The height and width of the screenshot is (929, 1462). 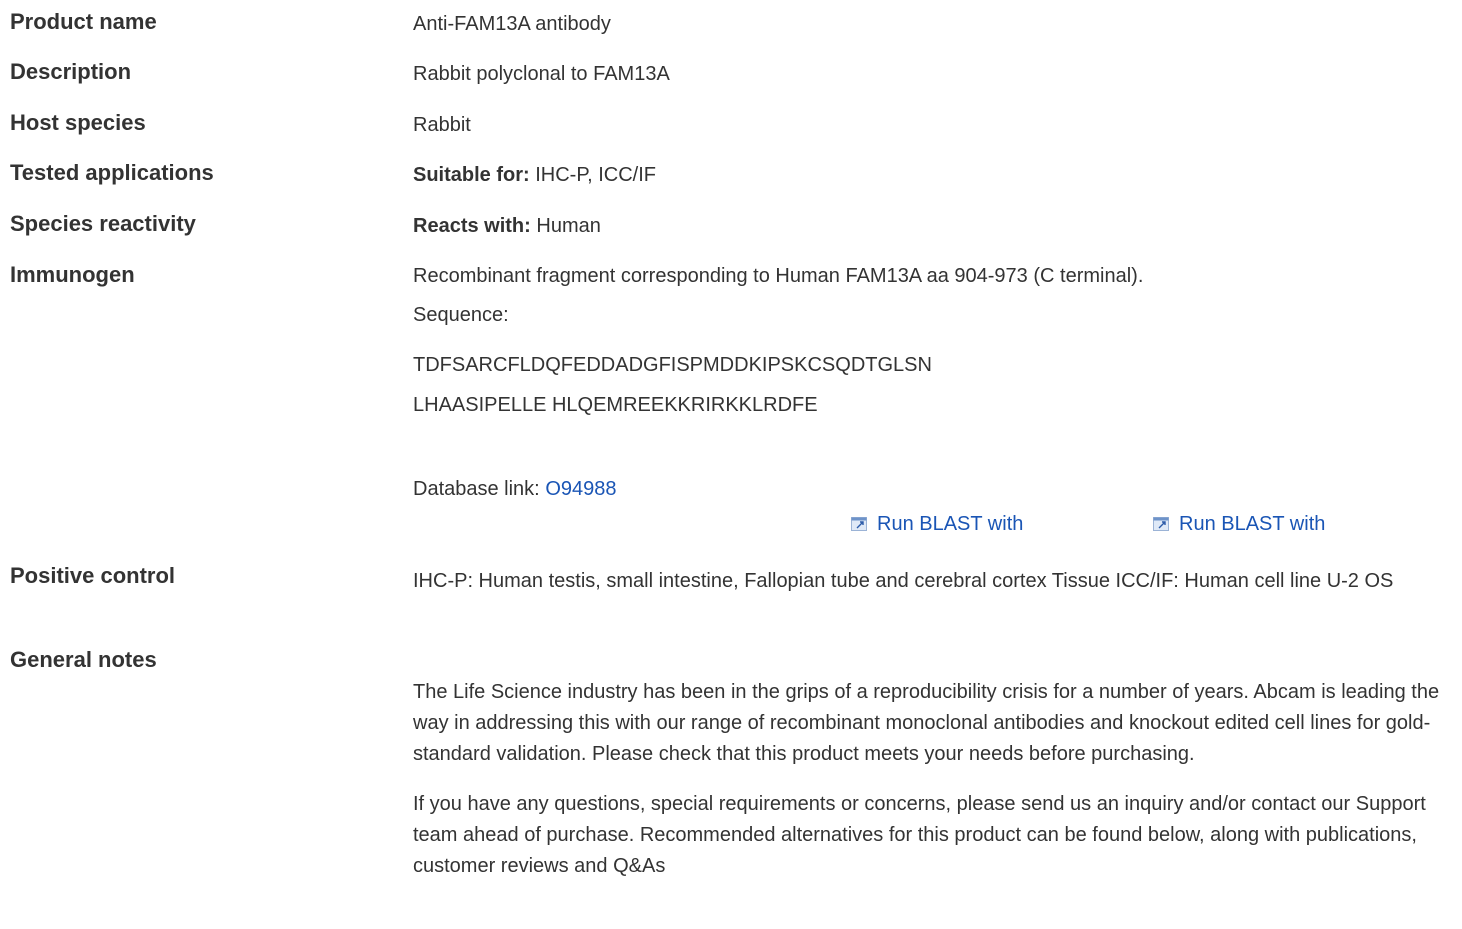 I want to click on run-blast-link-2: Run BLAST with, so click(x=1239, y=524).